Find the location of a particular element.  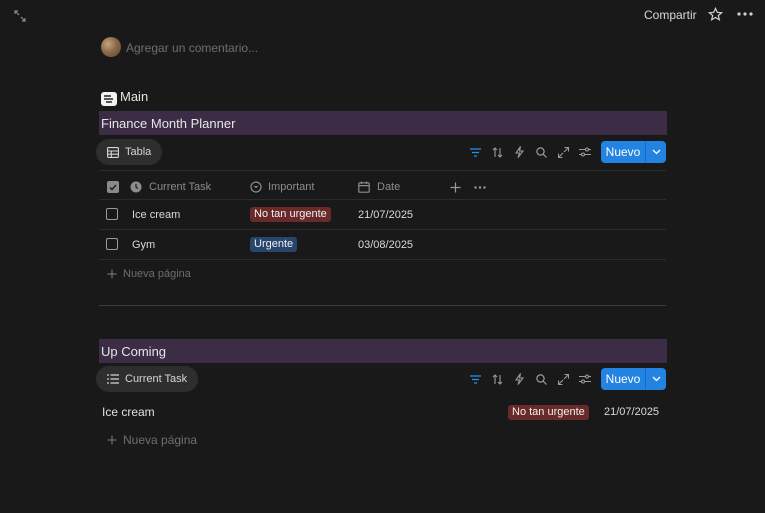

section-title-finance: Finance Month Planner is located at coordinates (383, 123).